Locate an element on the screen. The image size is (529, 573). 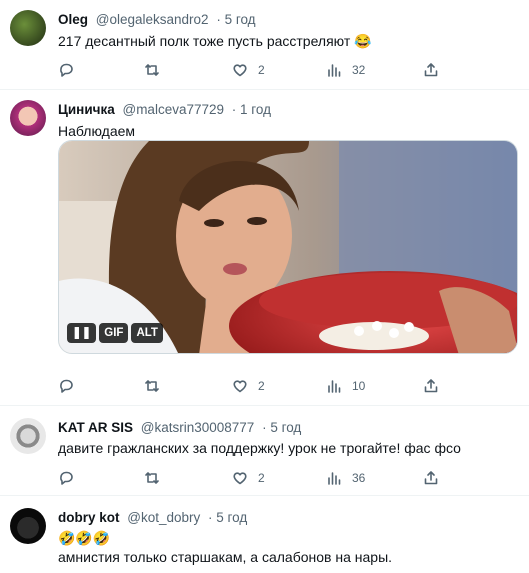
tweet-header: Oleg @olegaleksandro2 · 5 год is located at coordinates (157, 19).